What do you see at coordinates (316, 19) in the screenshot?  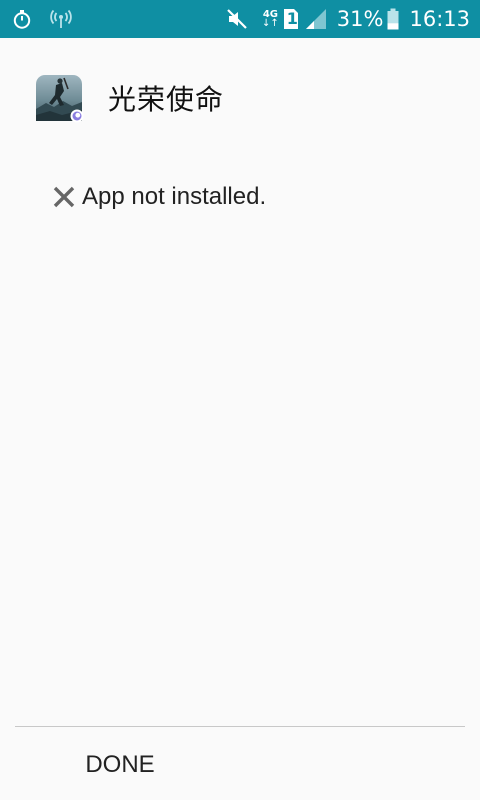 I see `signal-icon` at bounding box center [316, 19].